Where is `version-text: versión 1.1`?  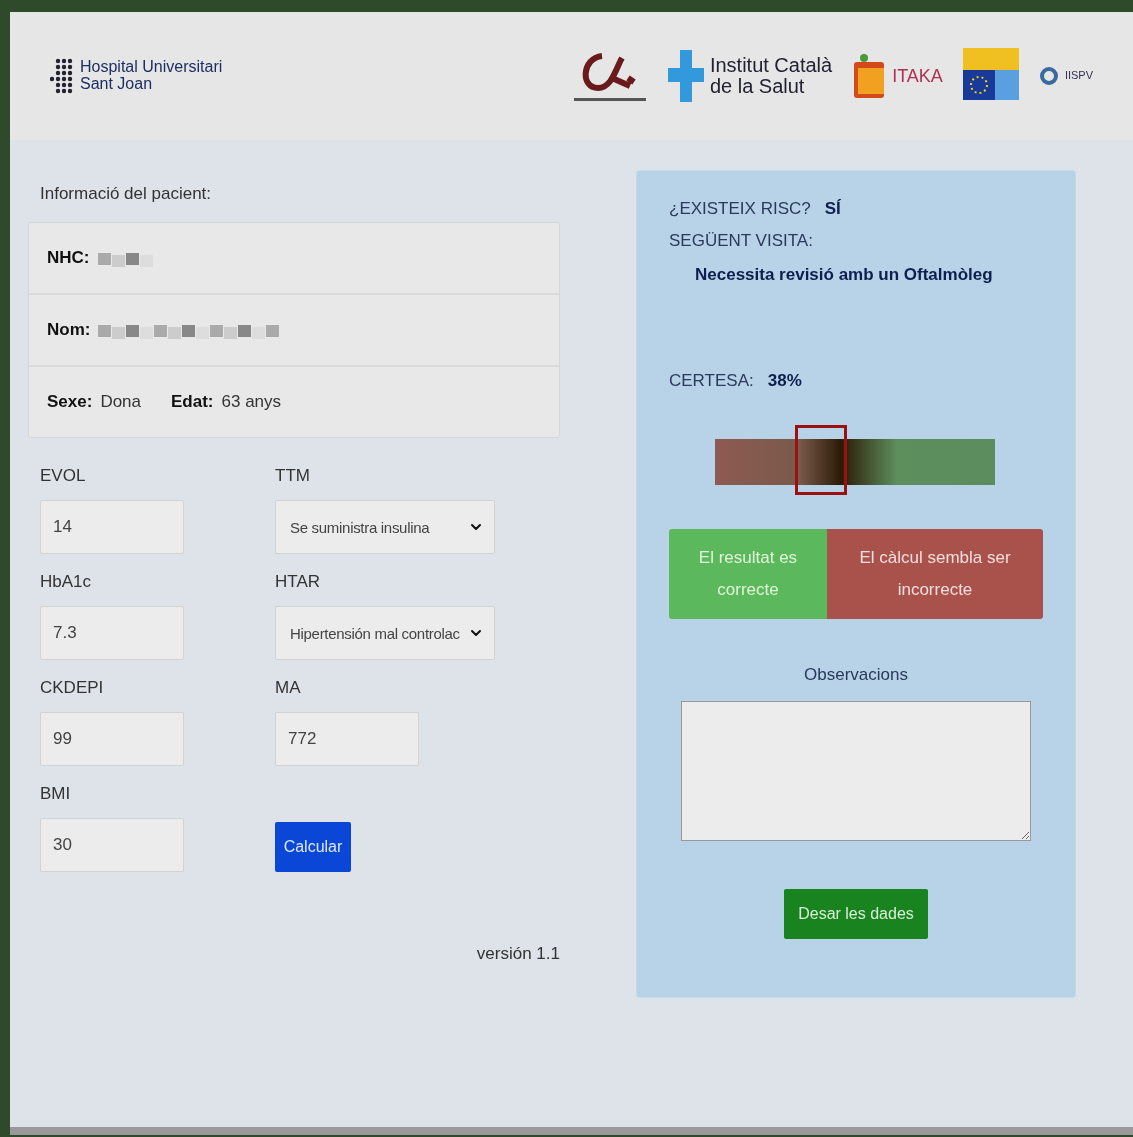 version-text: versión 1.1 is located at coordinates (518, 954).